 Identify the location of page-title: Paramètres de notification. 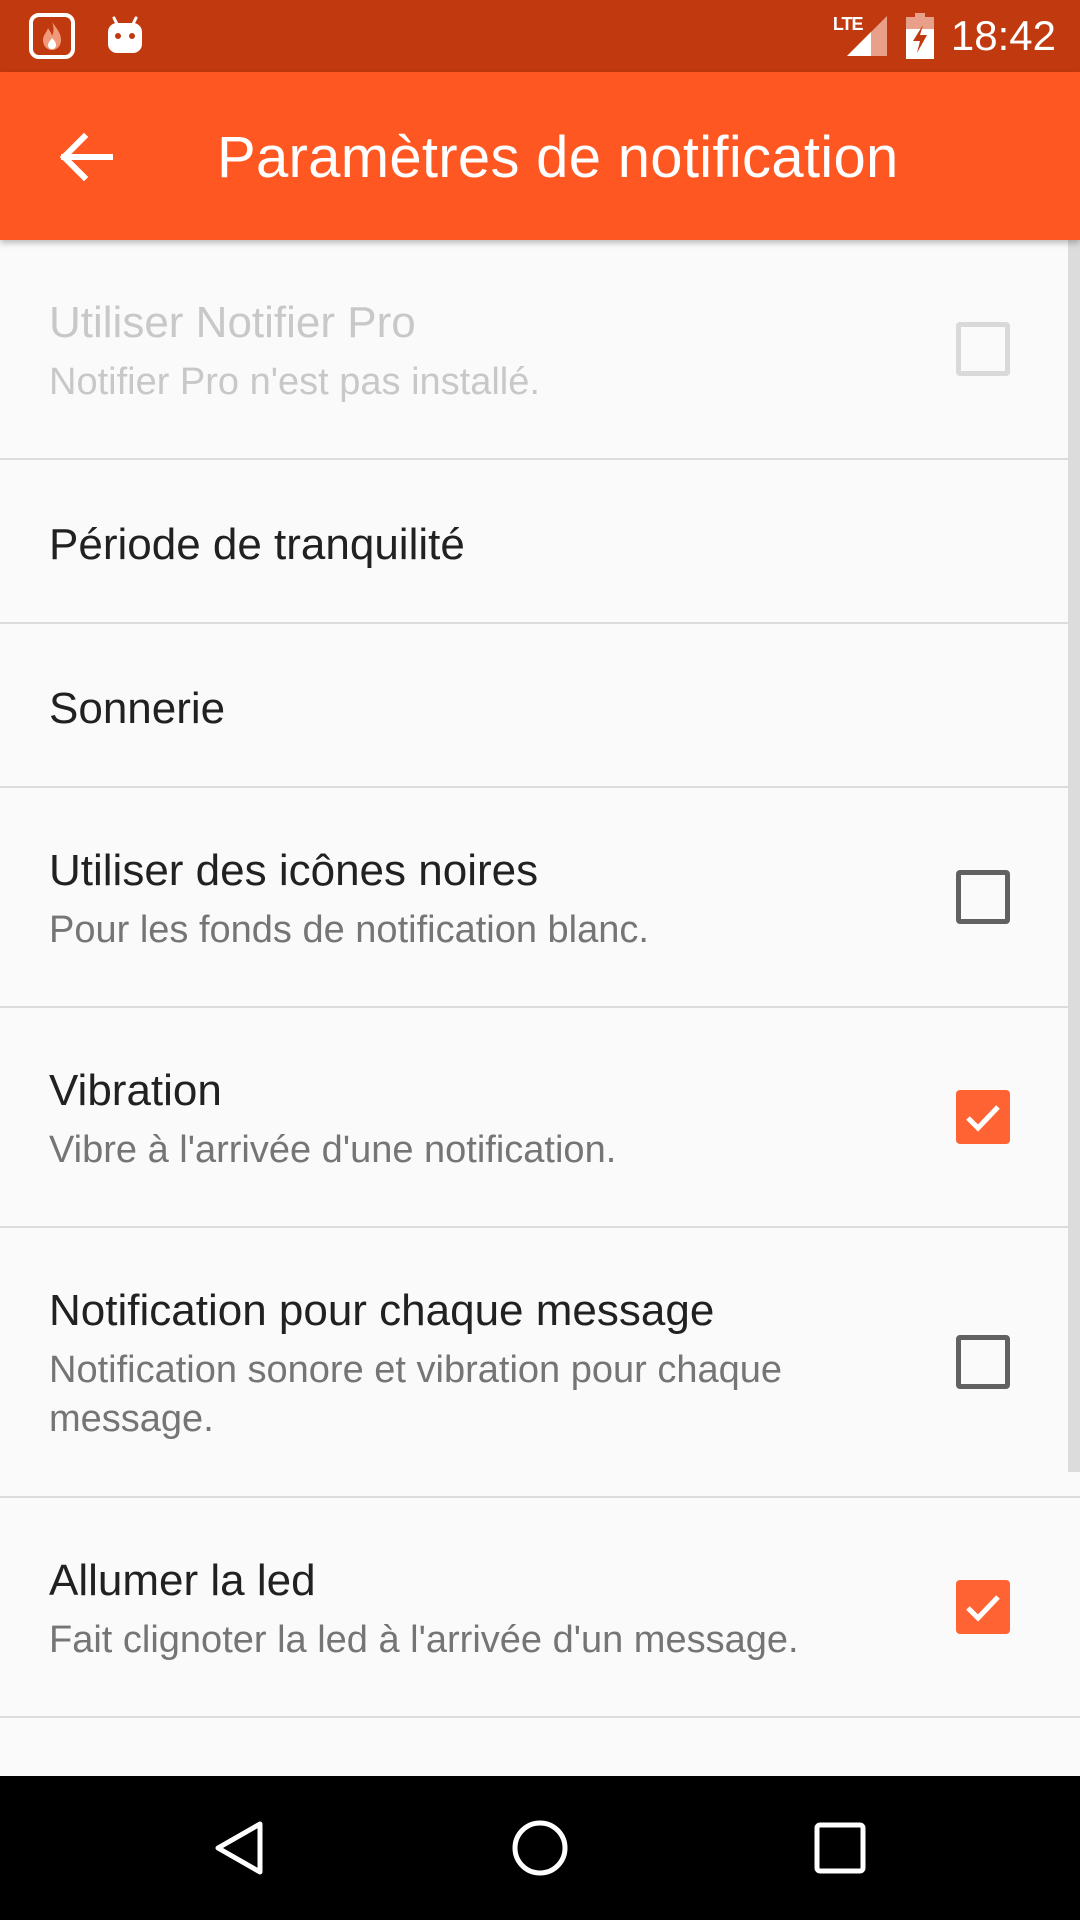
(558, 157).